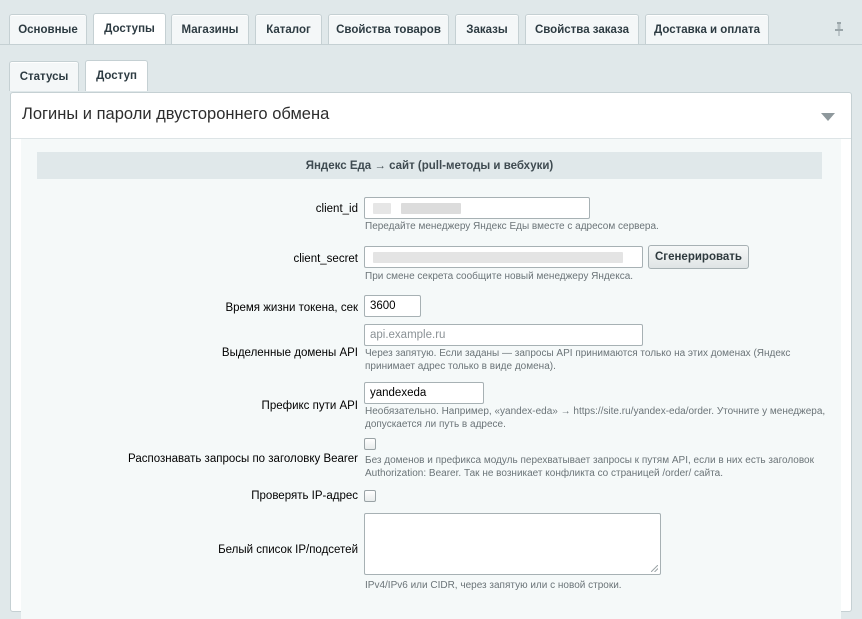  I want to click on api-prefix-input: yandexeda, so click(424, 393).